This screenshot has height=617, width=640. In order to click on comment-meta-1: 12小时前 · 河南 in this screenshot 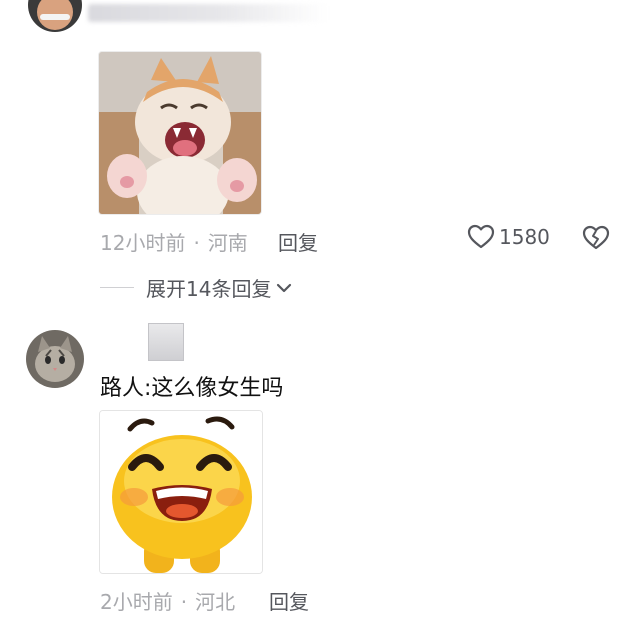, I will do `click(174, 241)`.